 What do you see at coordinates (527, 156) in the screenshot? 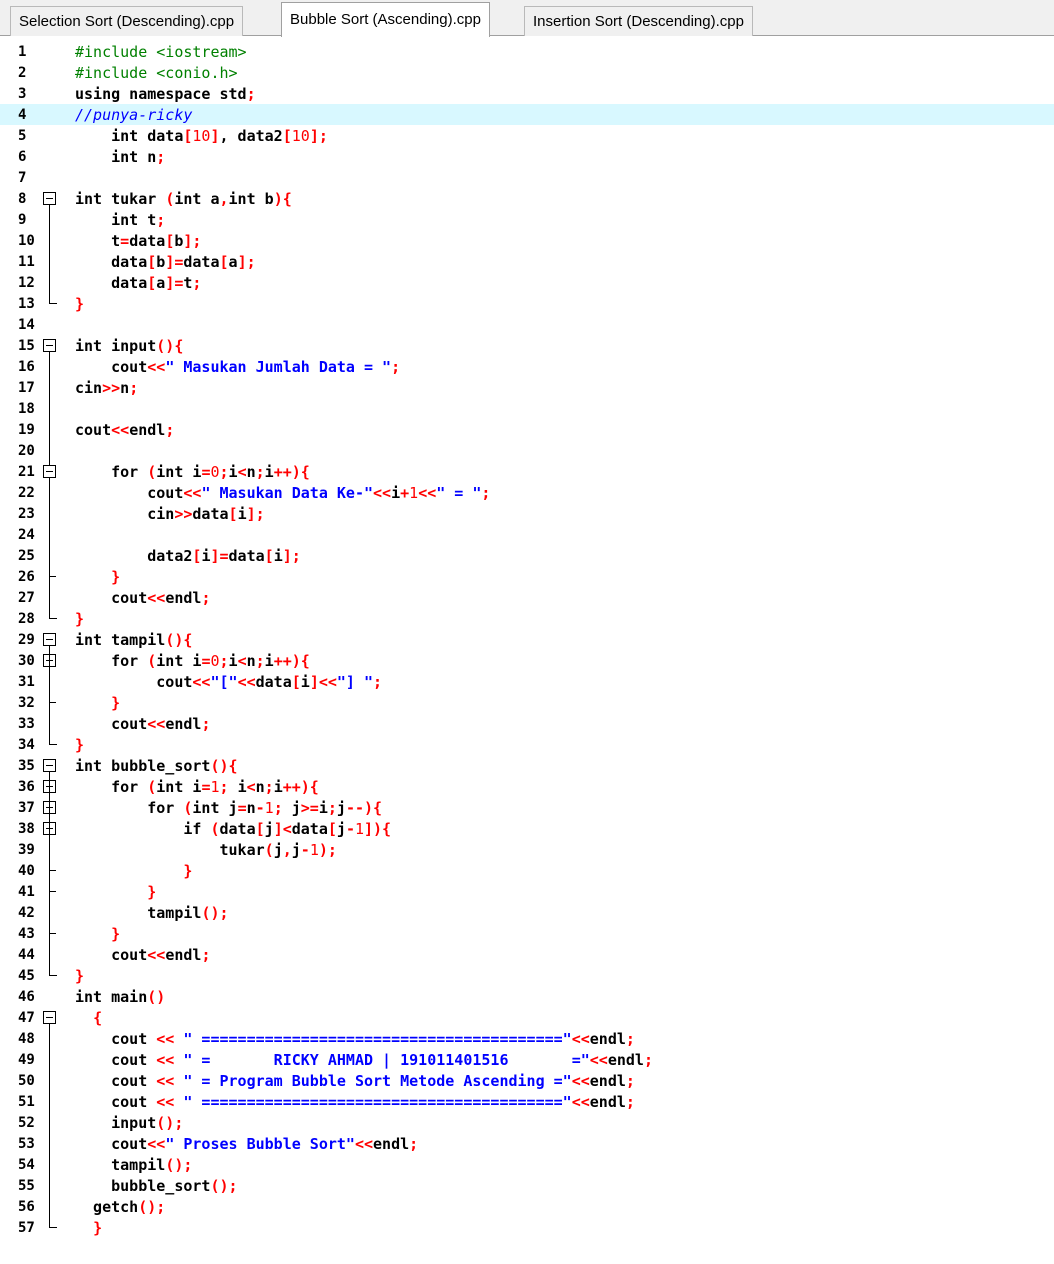
I see `code-line: 6 int n;` at bounding box center [527, 156].